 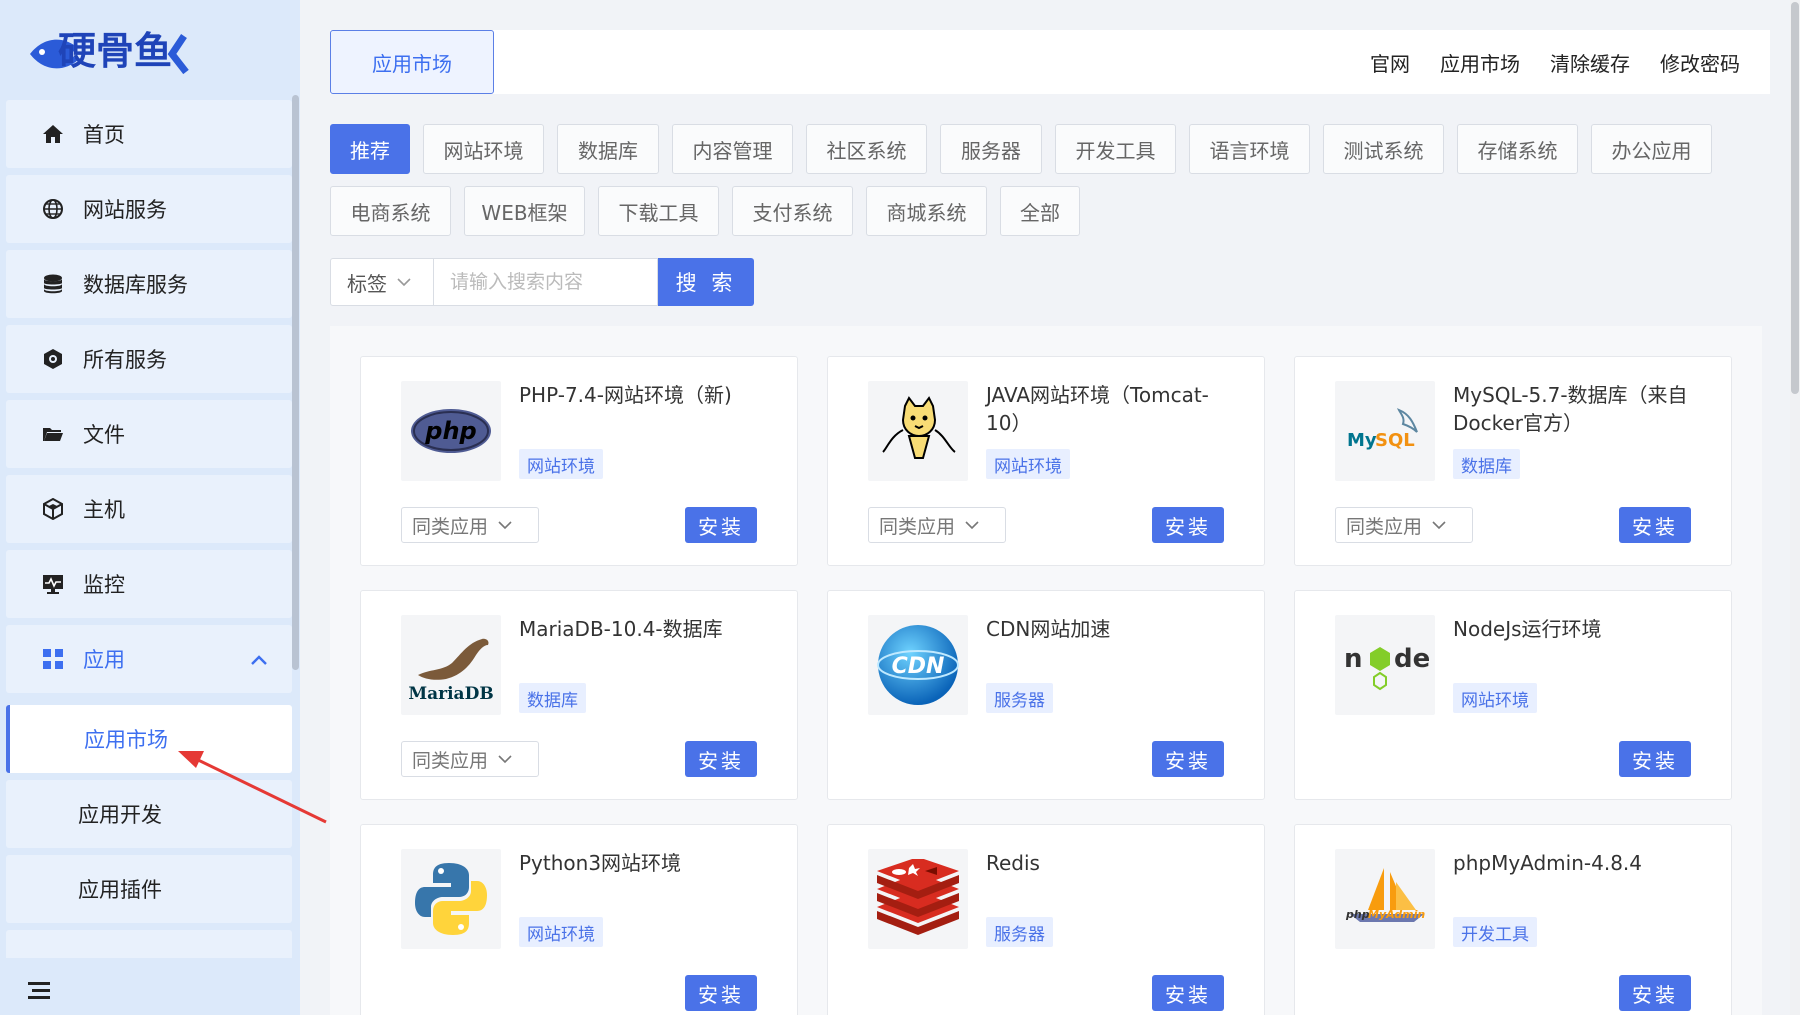 What do you see at coordinates (1390, 62) in the screenshot?
I see `link-official-site: 官网` at bounding box center [1390, 62].